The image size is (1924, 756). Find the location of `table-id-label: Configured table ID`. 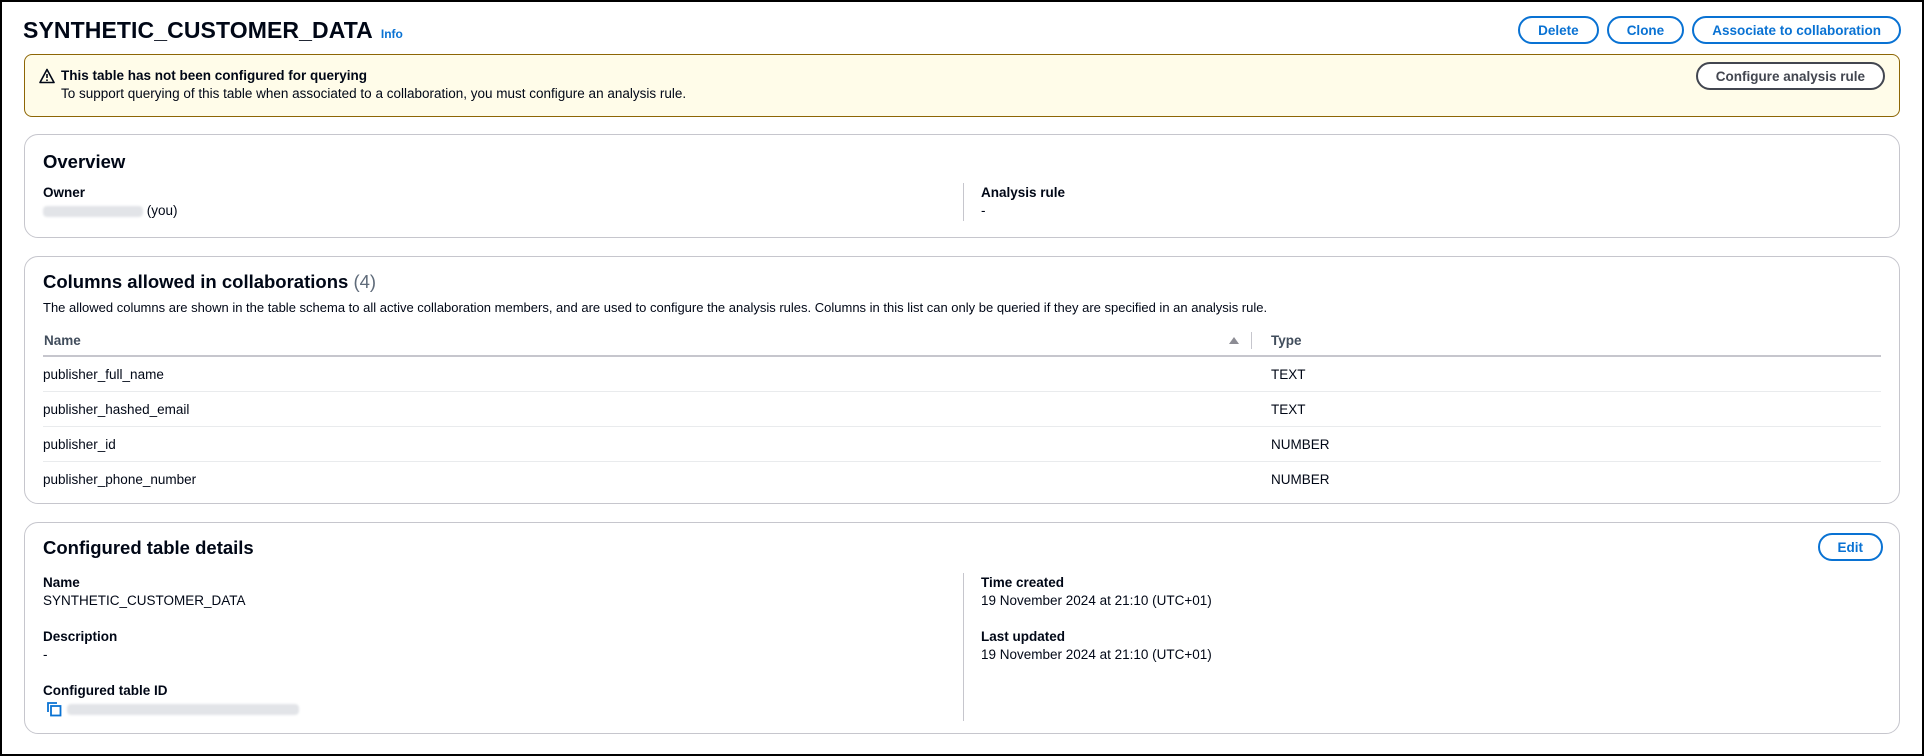

table-id-label: Configured table ID is located at coordinates (105, 690).